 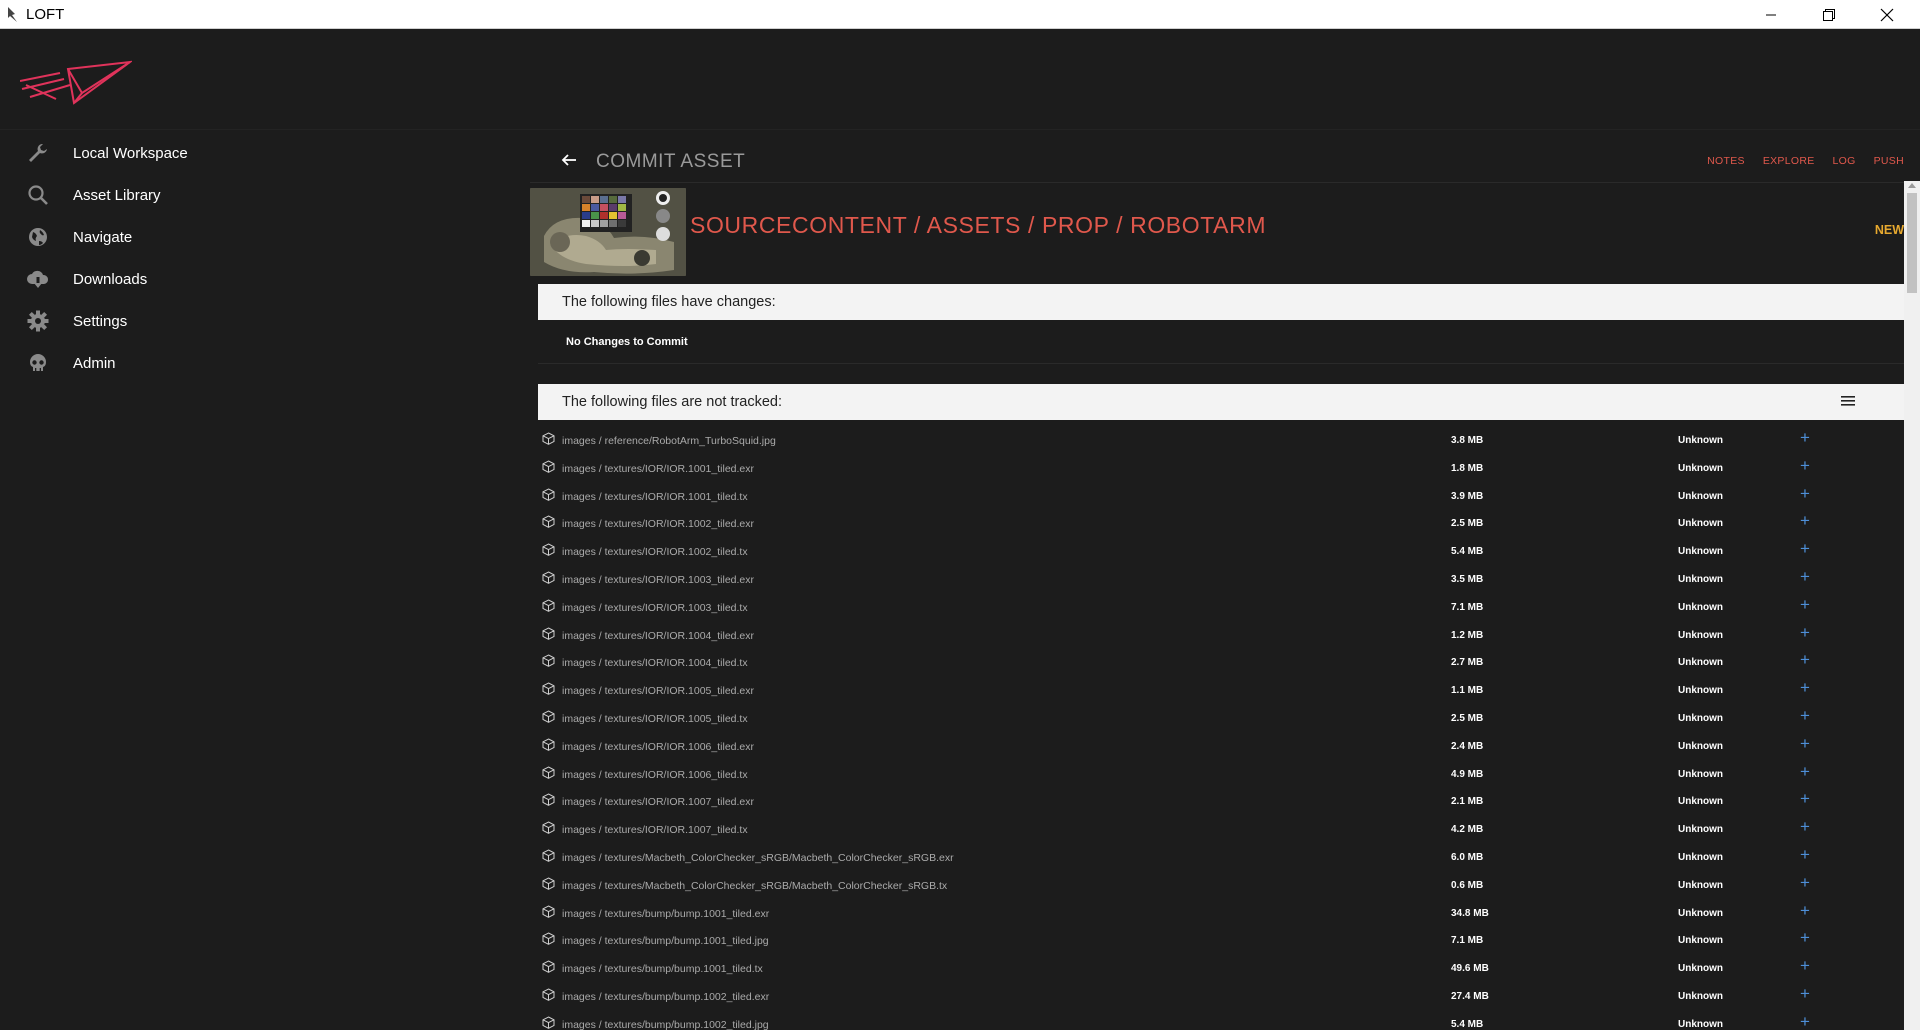 I want to click on paper-plane-logo, so click(x=76, y=83).